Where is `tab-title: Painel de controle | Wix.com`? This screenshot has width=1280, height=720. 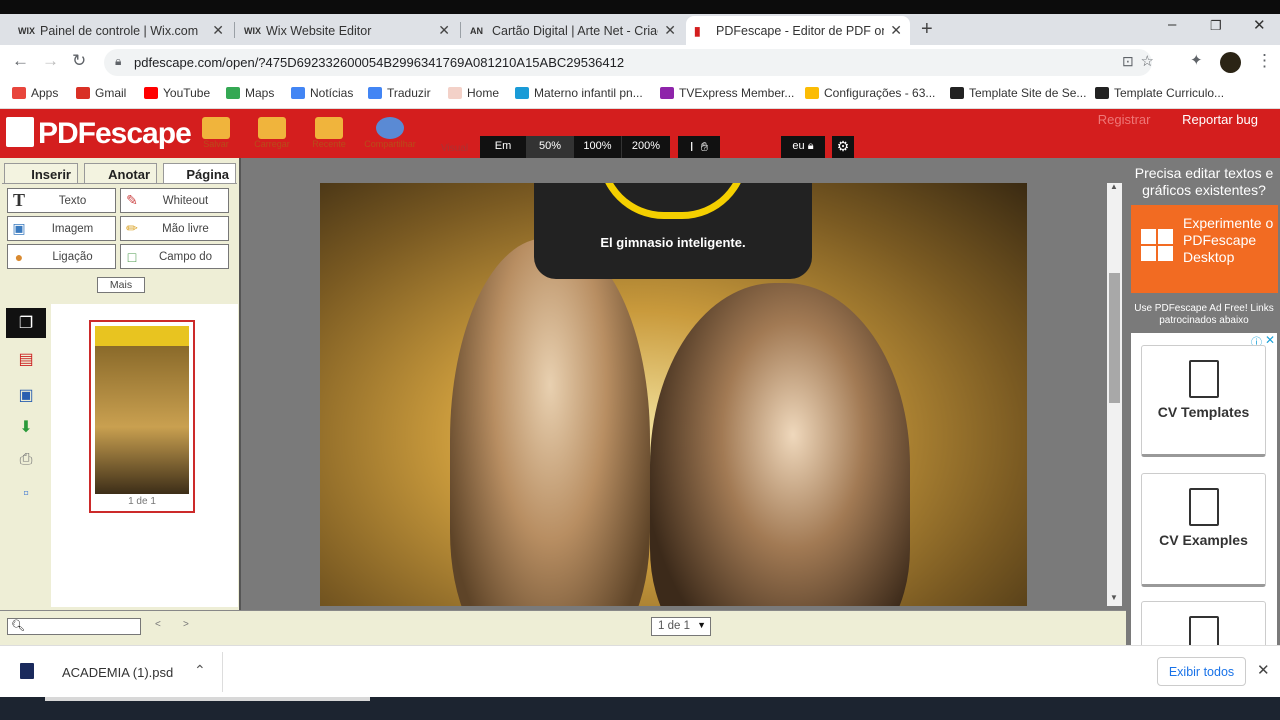 tab-title: Painel de controle | Wix.com is located at coordinates (119, 30).